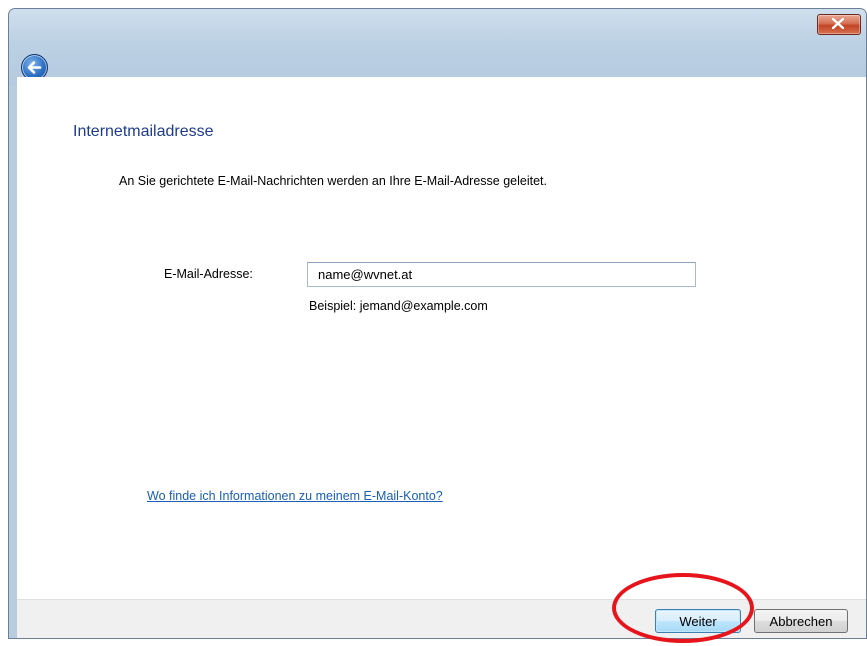 This screenshot has width=867, height=646. I want to click on close-icon, so click(838, 23).